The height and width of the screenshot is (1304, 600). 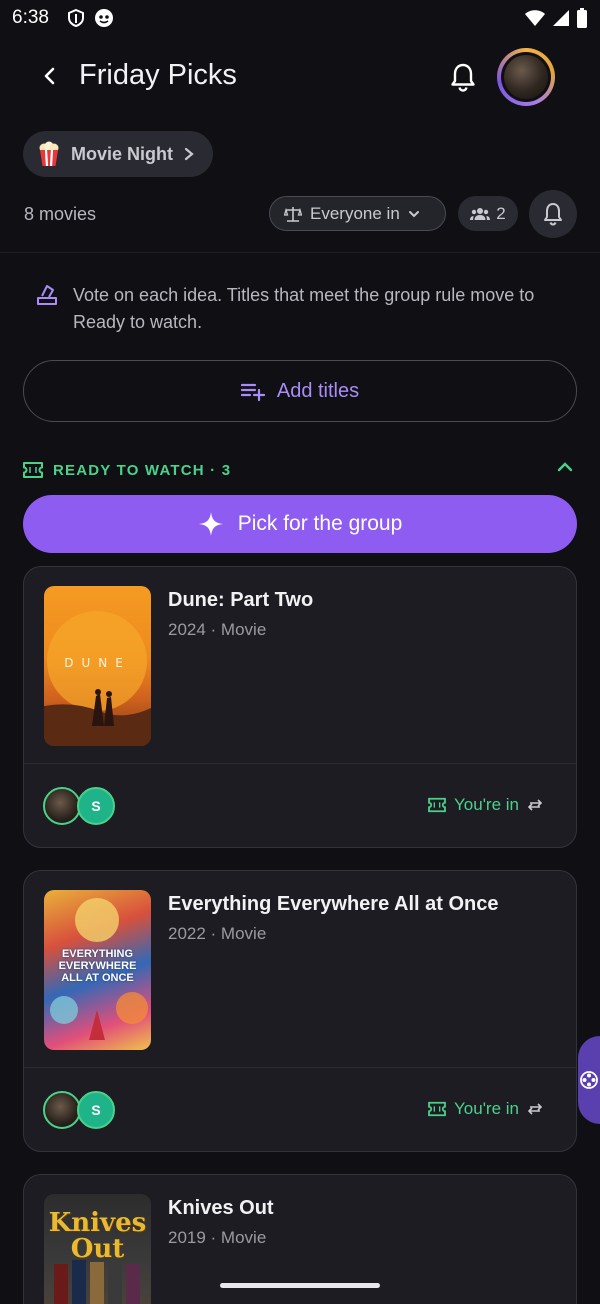 I want to click on divider, so click(x=300, y=252).